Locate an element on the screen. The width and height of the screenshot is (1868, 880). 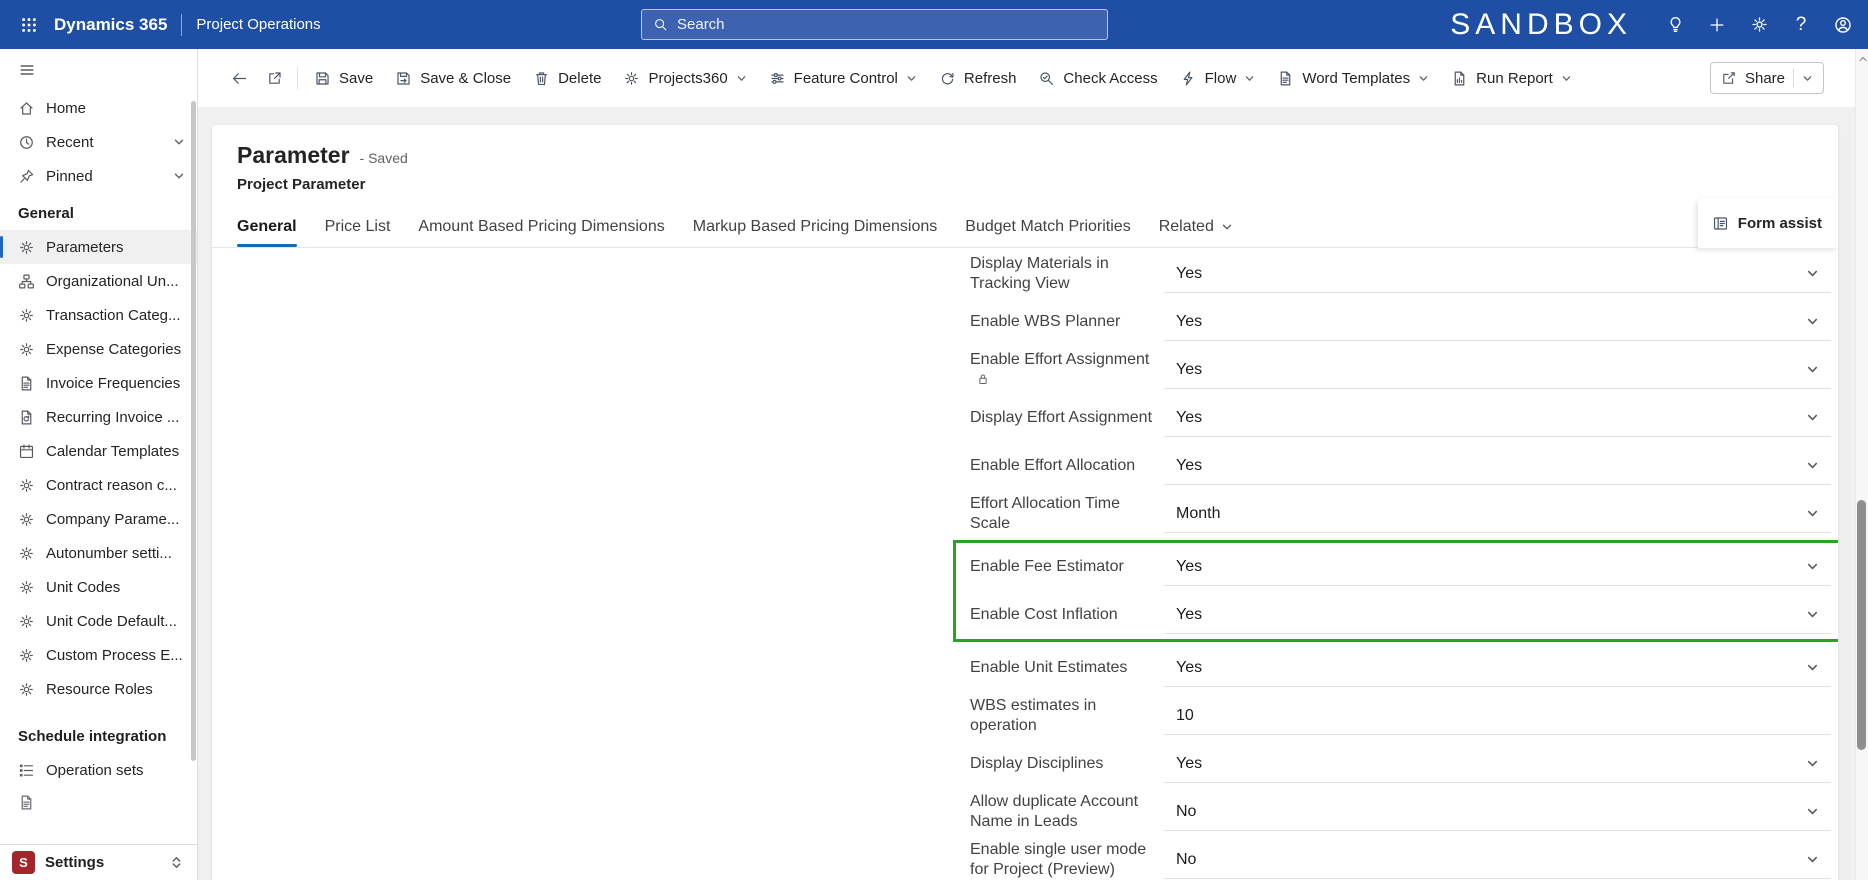
field-dropdown-allow-duplicate-account: No is located at coordinates (1497, 812).